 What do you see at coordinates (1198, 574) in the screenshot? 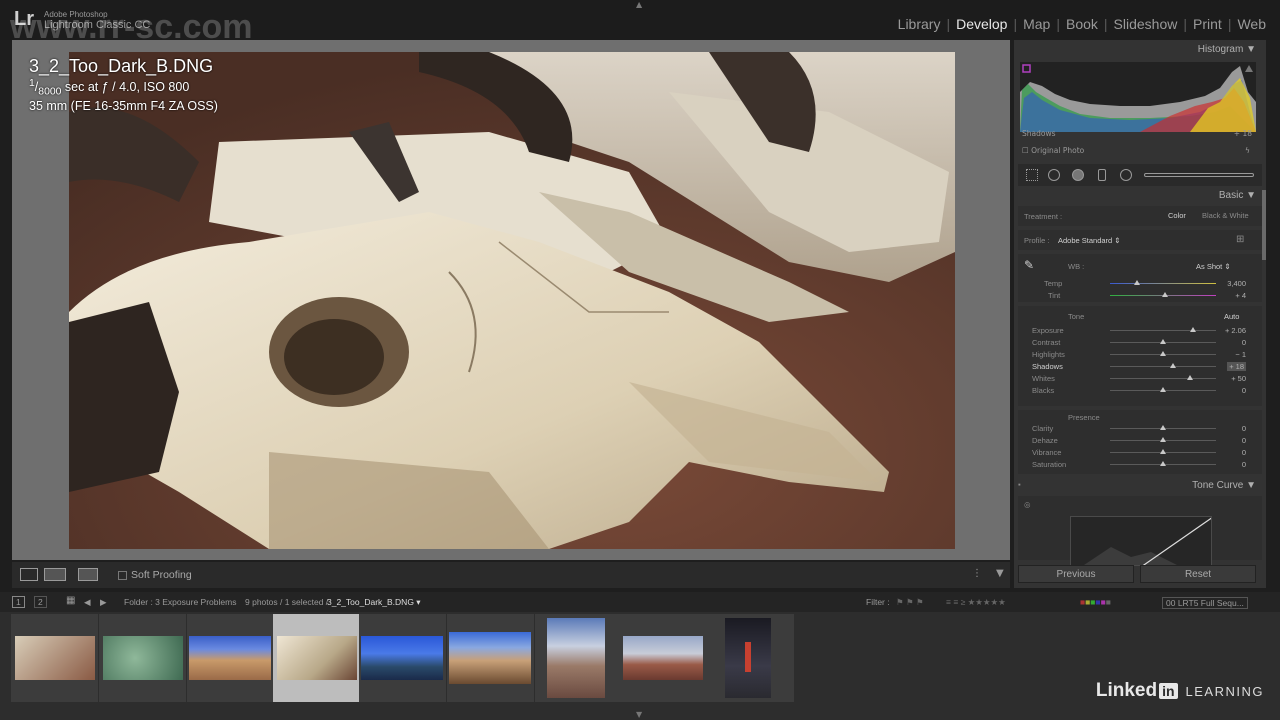
I see `reset-button: Reset` at bounding box center [1198, 574].